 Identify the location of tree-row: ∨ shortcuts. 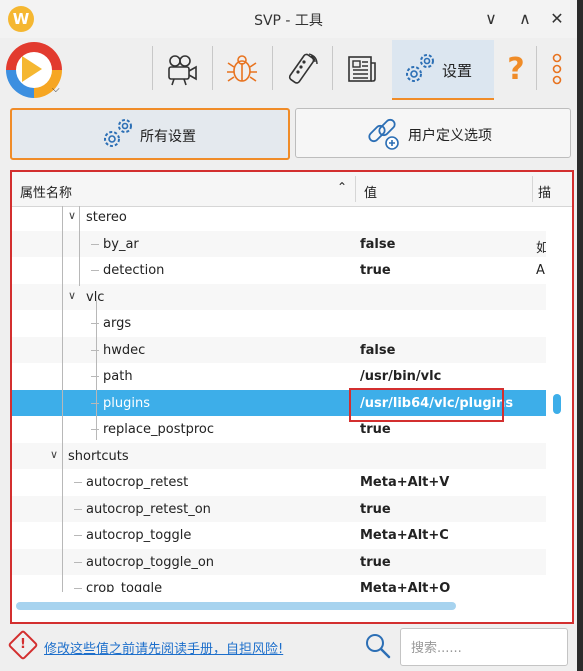
(279, 455).